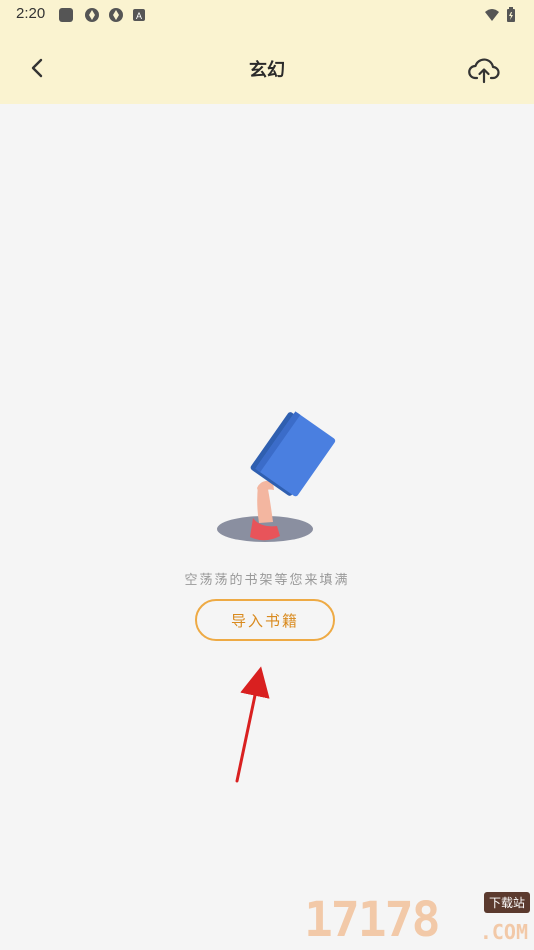  I want to click on battery-icon, so click(511, 14).